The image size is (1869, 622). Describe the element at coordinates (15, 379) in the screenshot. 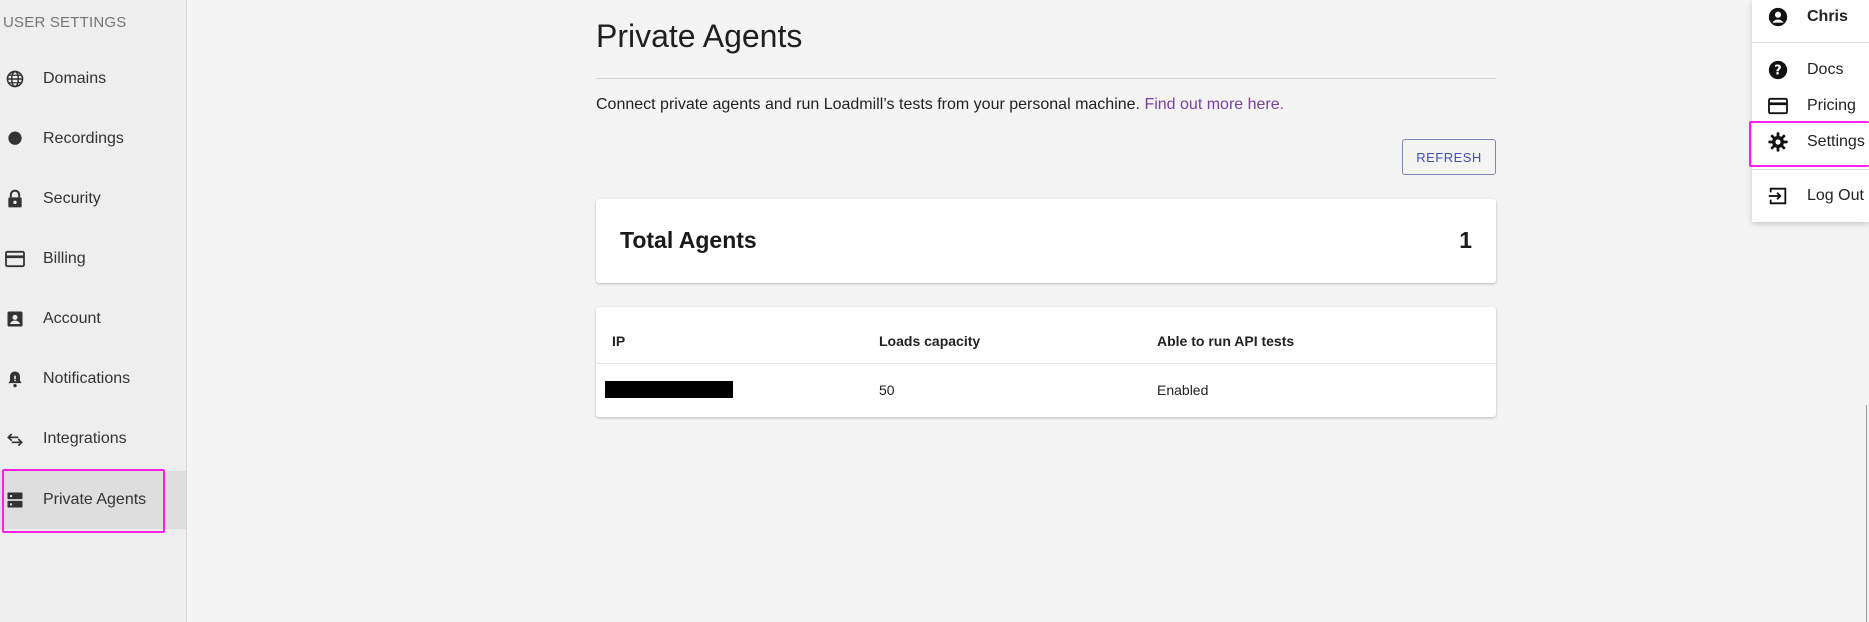

I see `bell-icon` at that location.